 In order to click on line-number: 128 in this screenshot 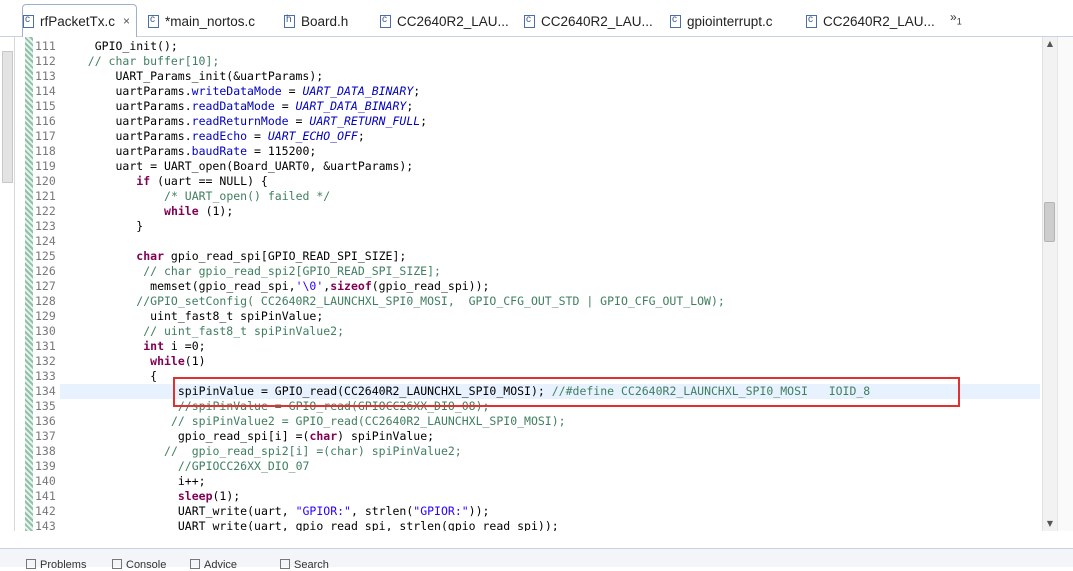, I will do `click(45, 301)`.